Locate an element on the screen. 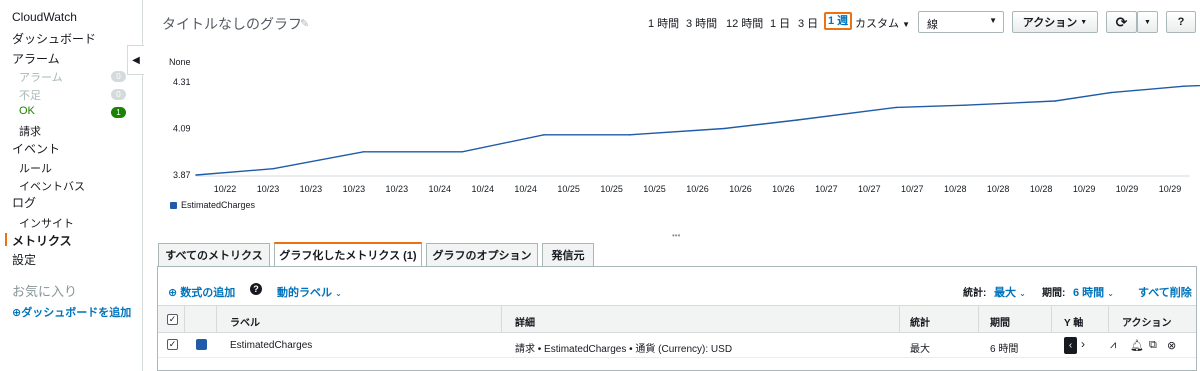  tab-graphed-metrics: グラフ化したメトリクス (1) is located at coordinates (348, 254).